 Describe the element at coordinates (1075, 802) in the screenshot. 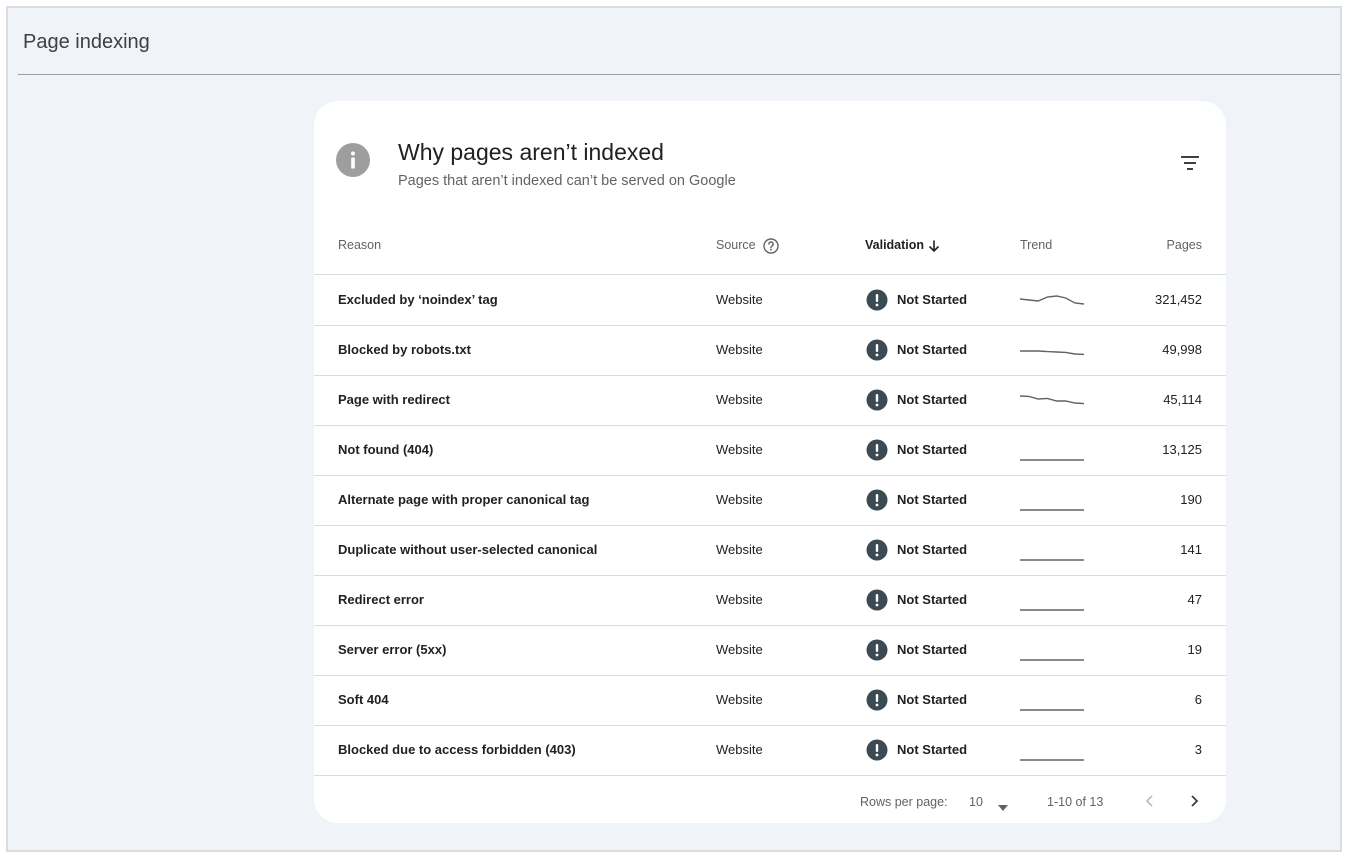

I see `page-range: 1-10 of 13` at that location.